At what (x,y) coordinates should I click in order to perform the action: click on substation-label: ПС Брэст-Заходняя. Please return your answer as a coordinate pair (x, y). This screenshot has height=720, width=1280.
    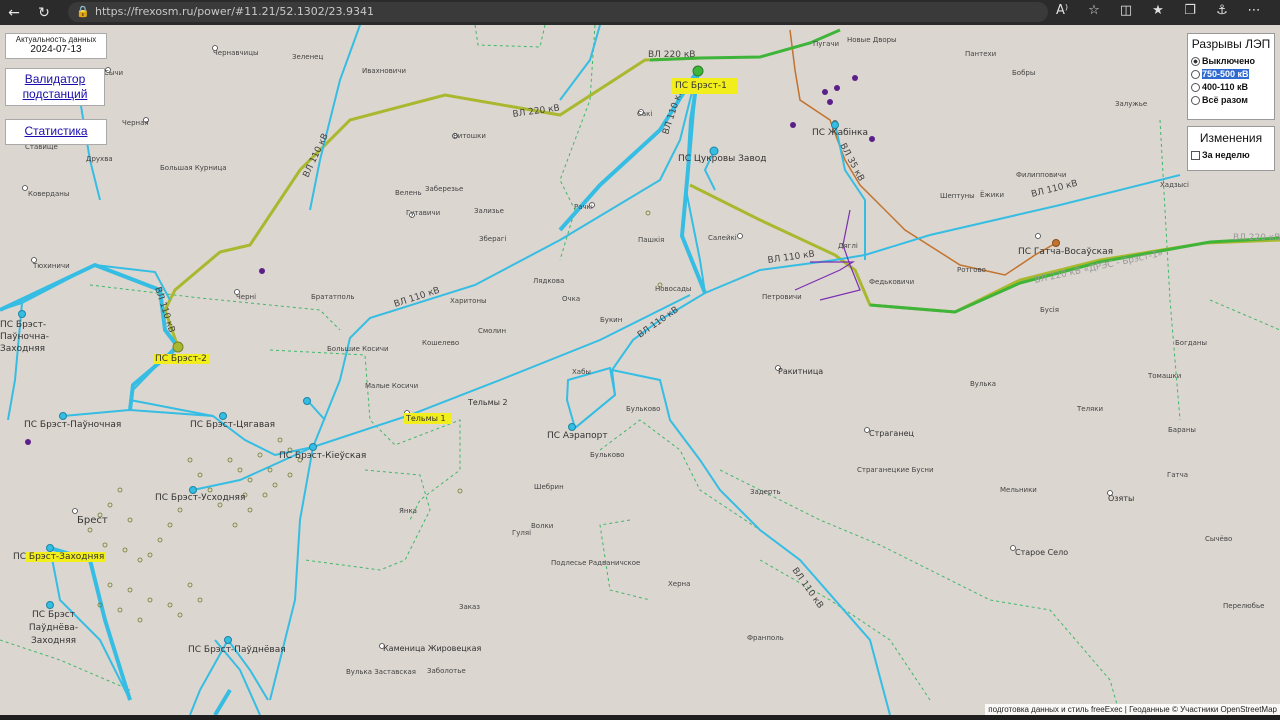
    Looking at the image, I should click on (59, 557).